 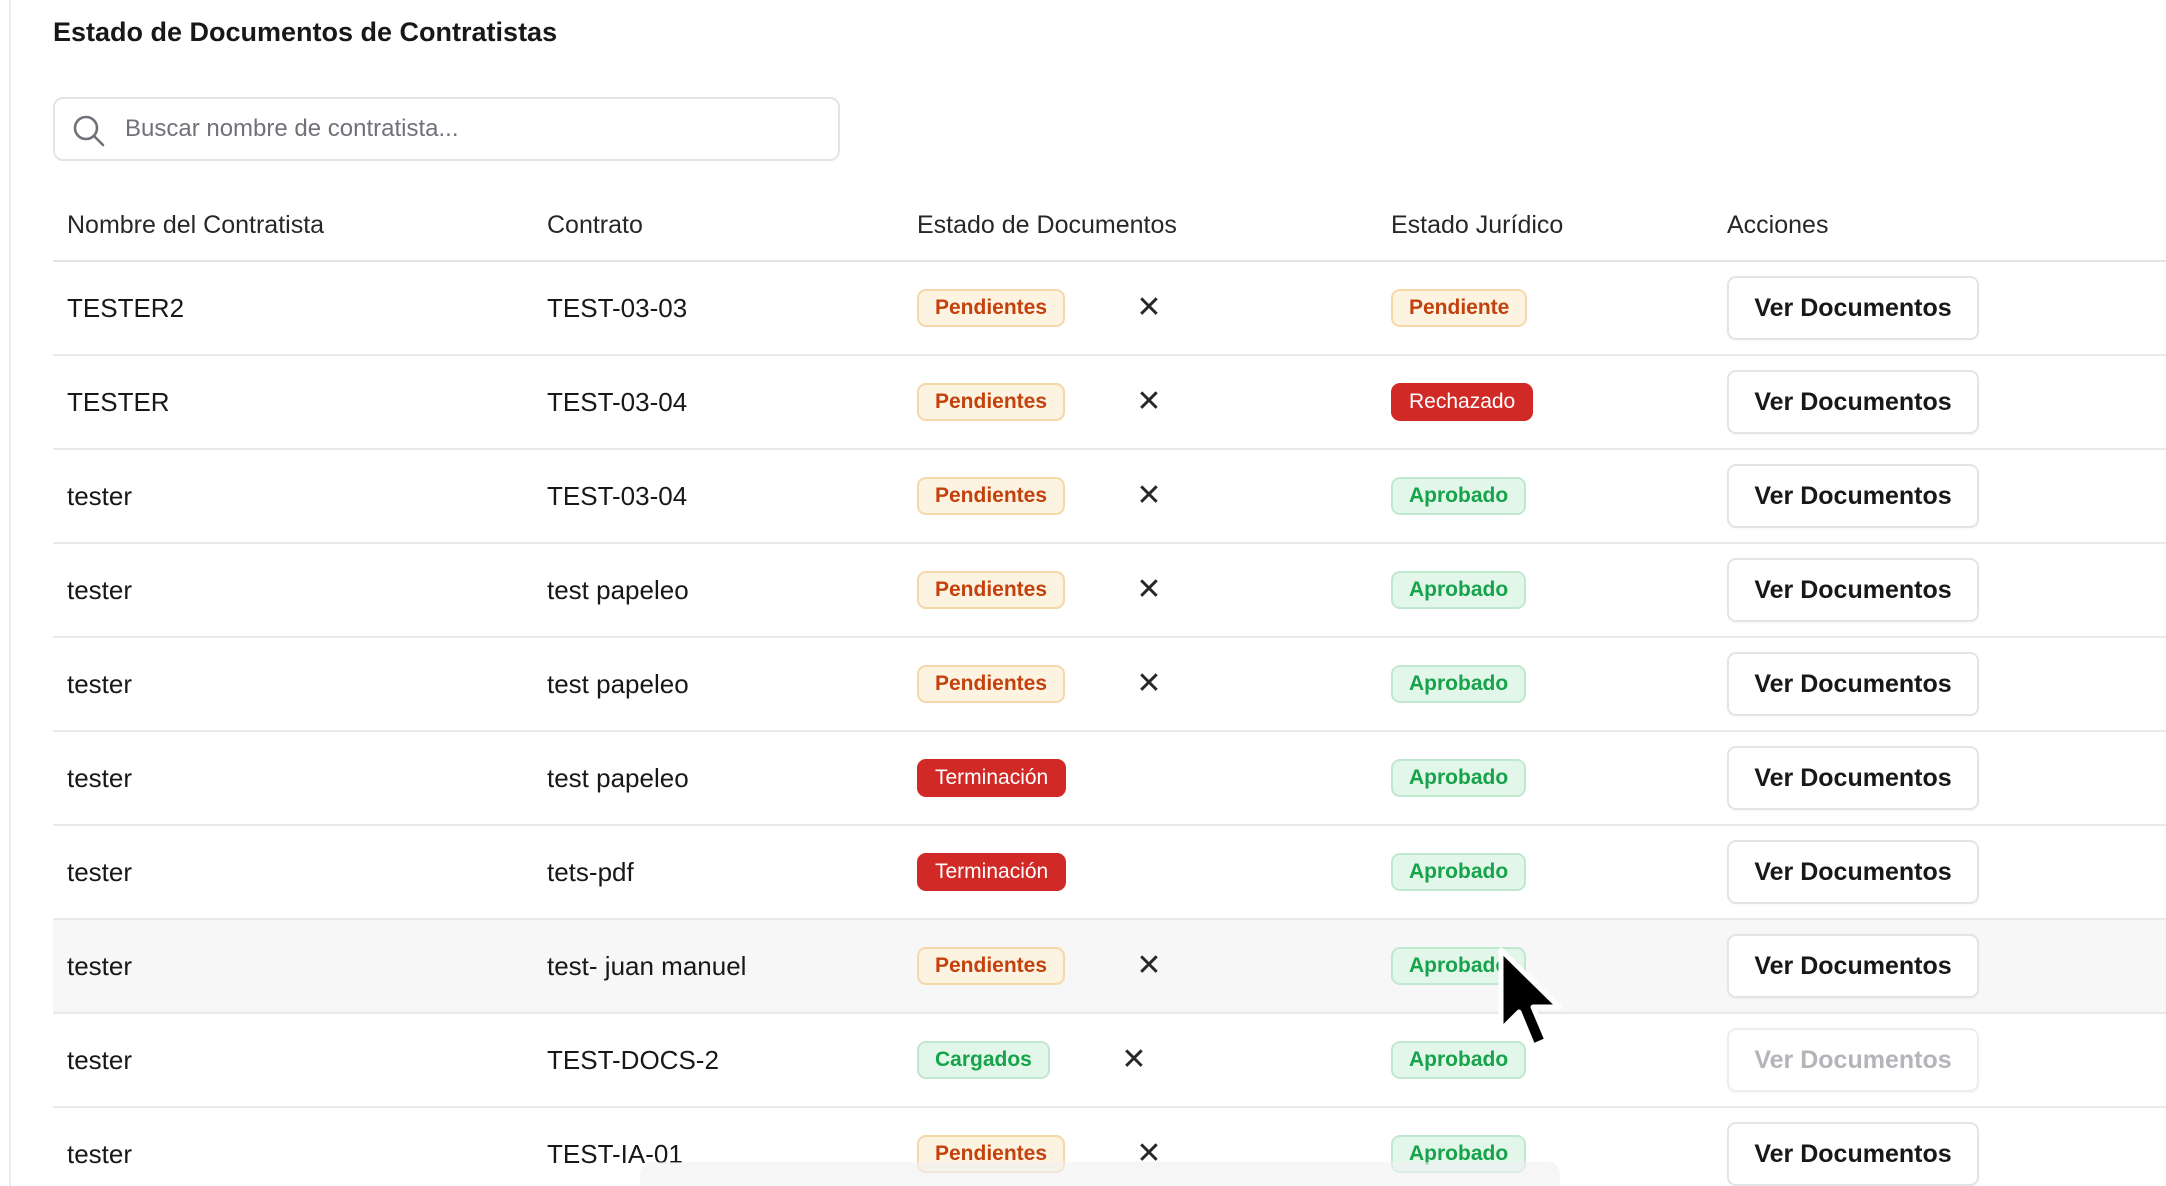 I want to click on doc-status-badge: Cargados, so click(x=983, y=1060).